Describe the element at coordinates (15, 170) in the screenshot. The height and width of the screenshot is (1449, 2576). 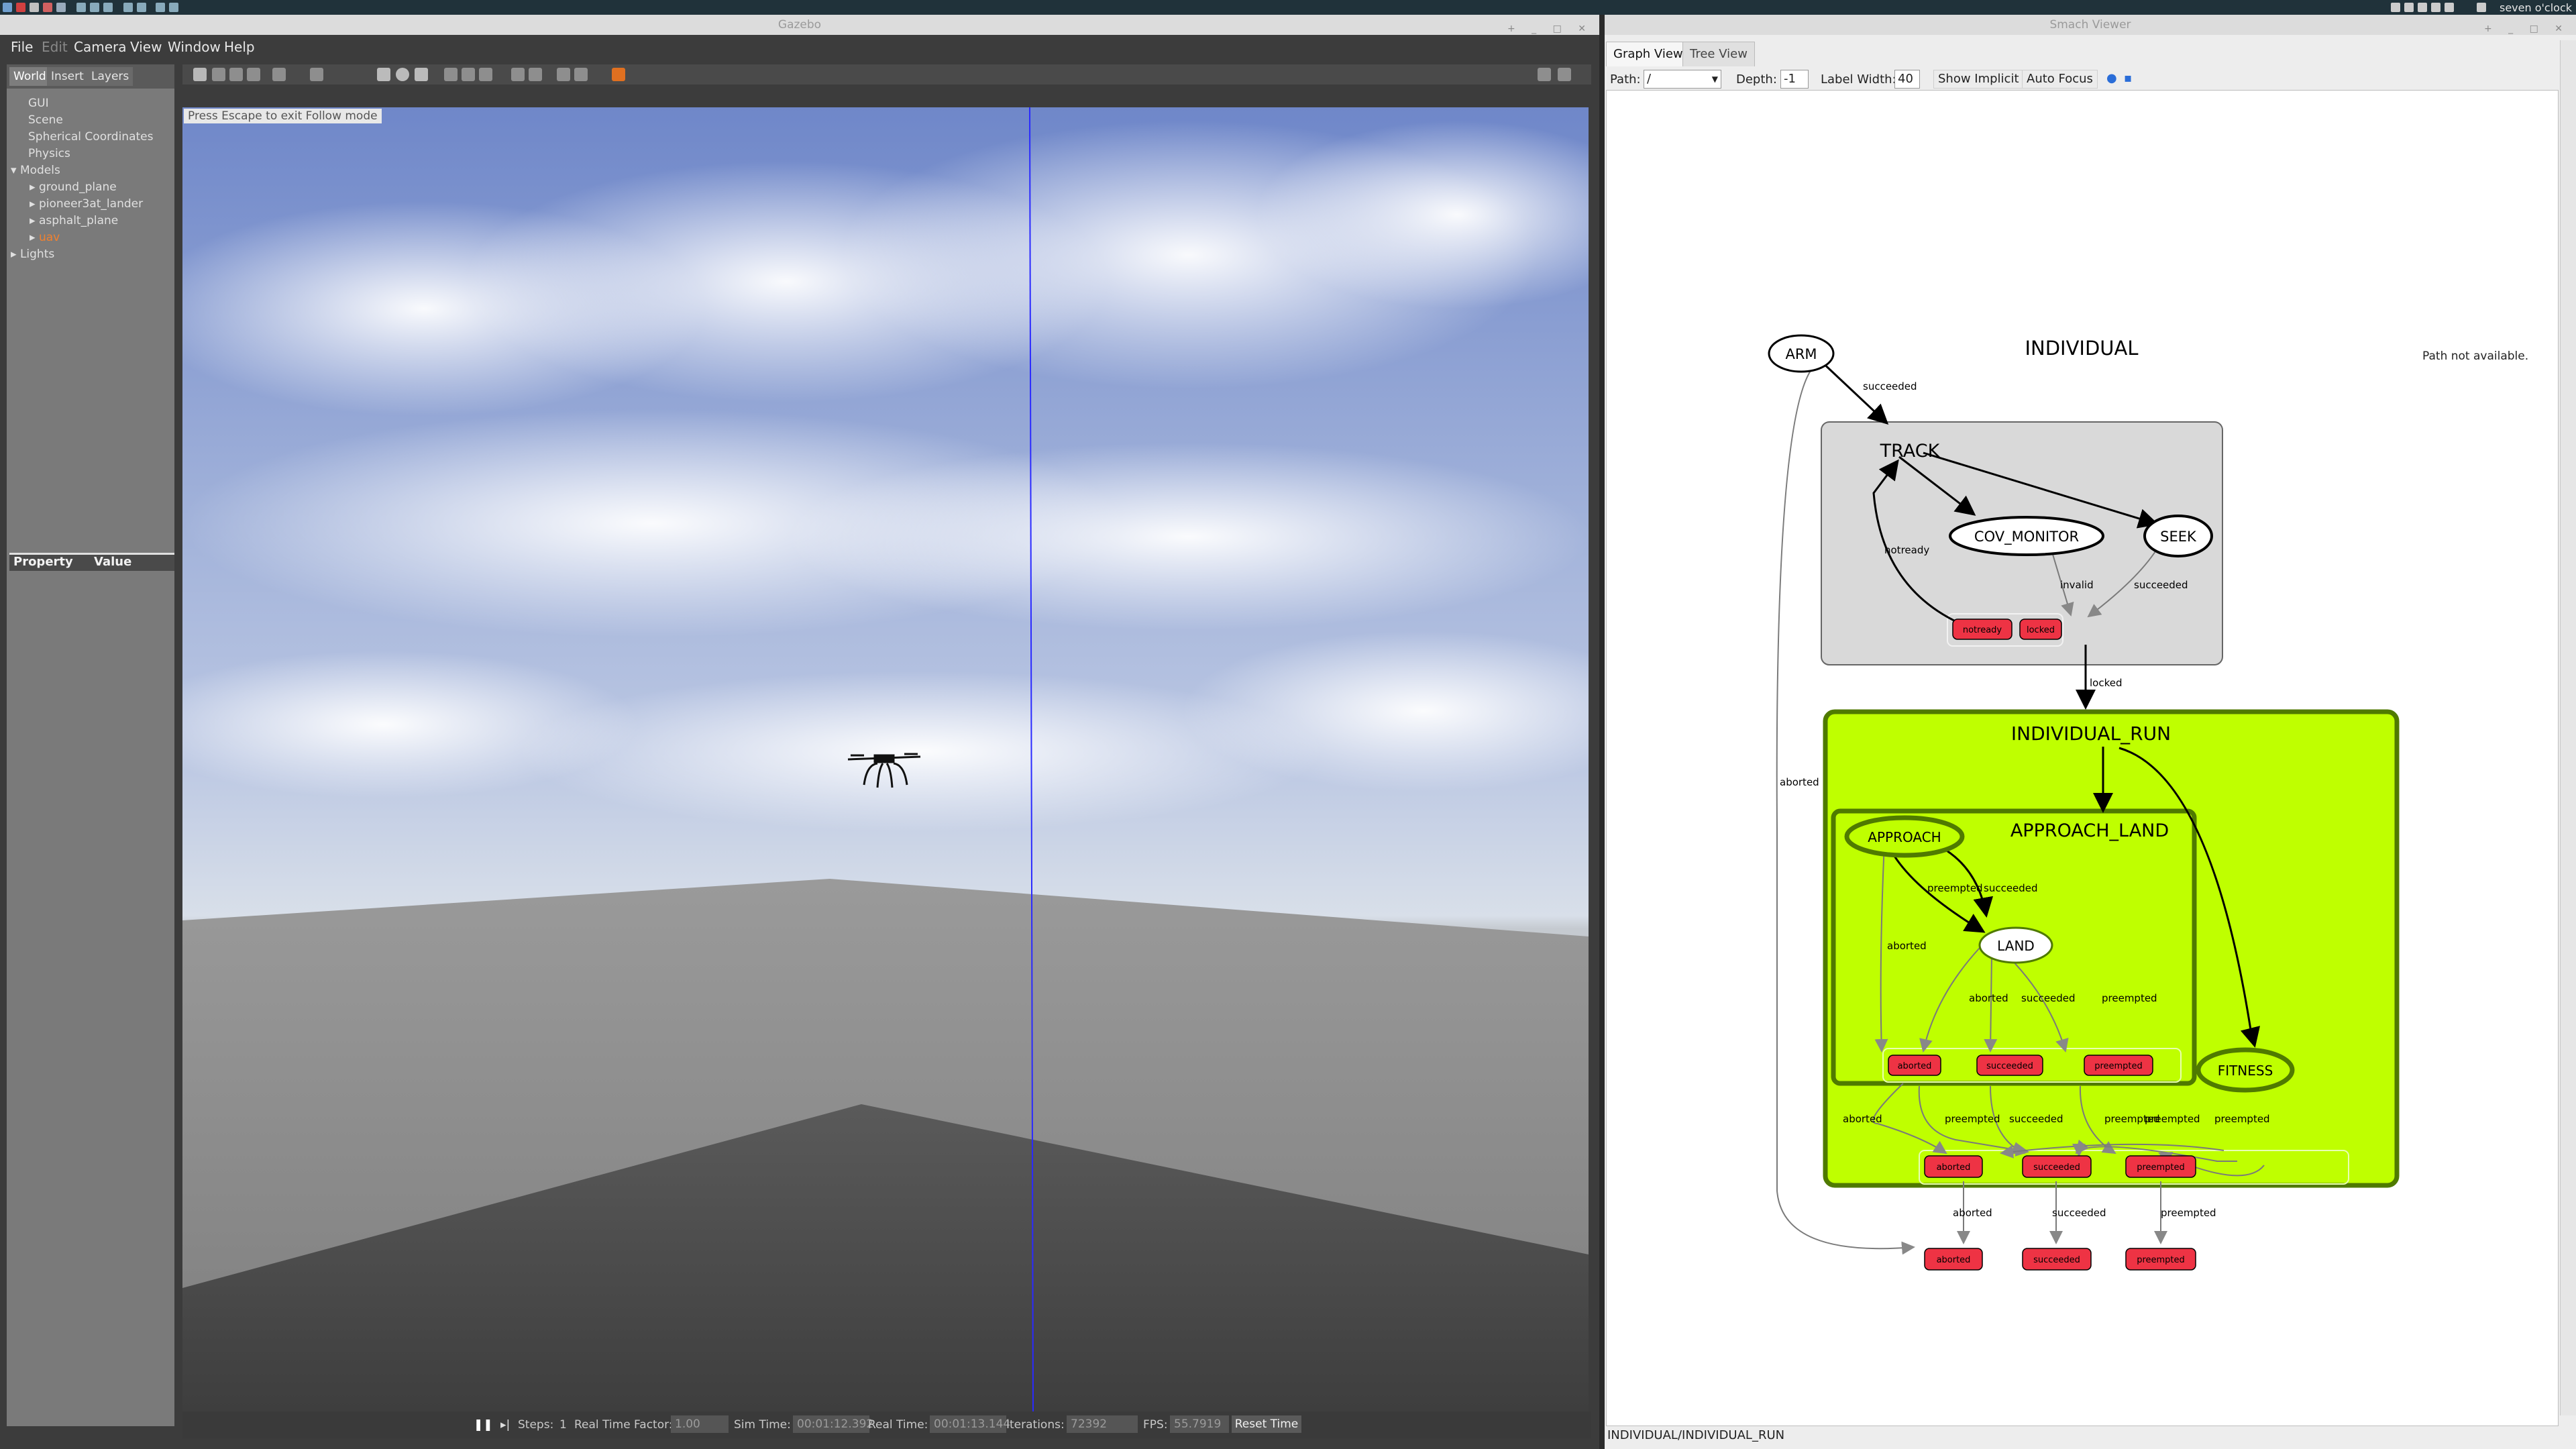
I see `expand-down-icon: ▾` at that location.